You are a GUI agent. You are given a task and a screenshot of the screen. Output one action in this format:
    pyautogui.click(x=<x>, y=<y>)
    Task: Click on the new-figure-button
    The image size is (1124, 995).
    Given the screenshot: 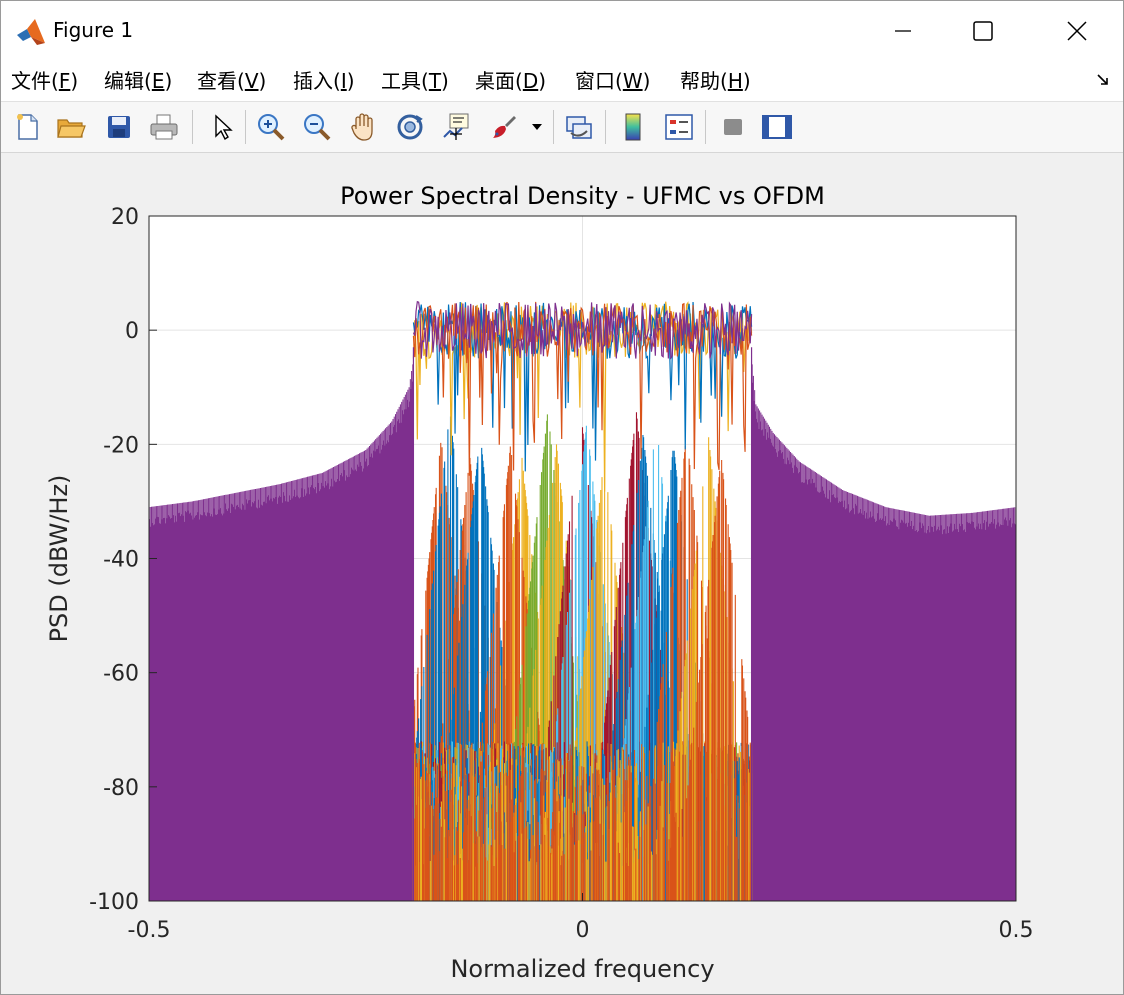 What is the action you would take?
    pyautogui.click(x=27, y=127)
    